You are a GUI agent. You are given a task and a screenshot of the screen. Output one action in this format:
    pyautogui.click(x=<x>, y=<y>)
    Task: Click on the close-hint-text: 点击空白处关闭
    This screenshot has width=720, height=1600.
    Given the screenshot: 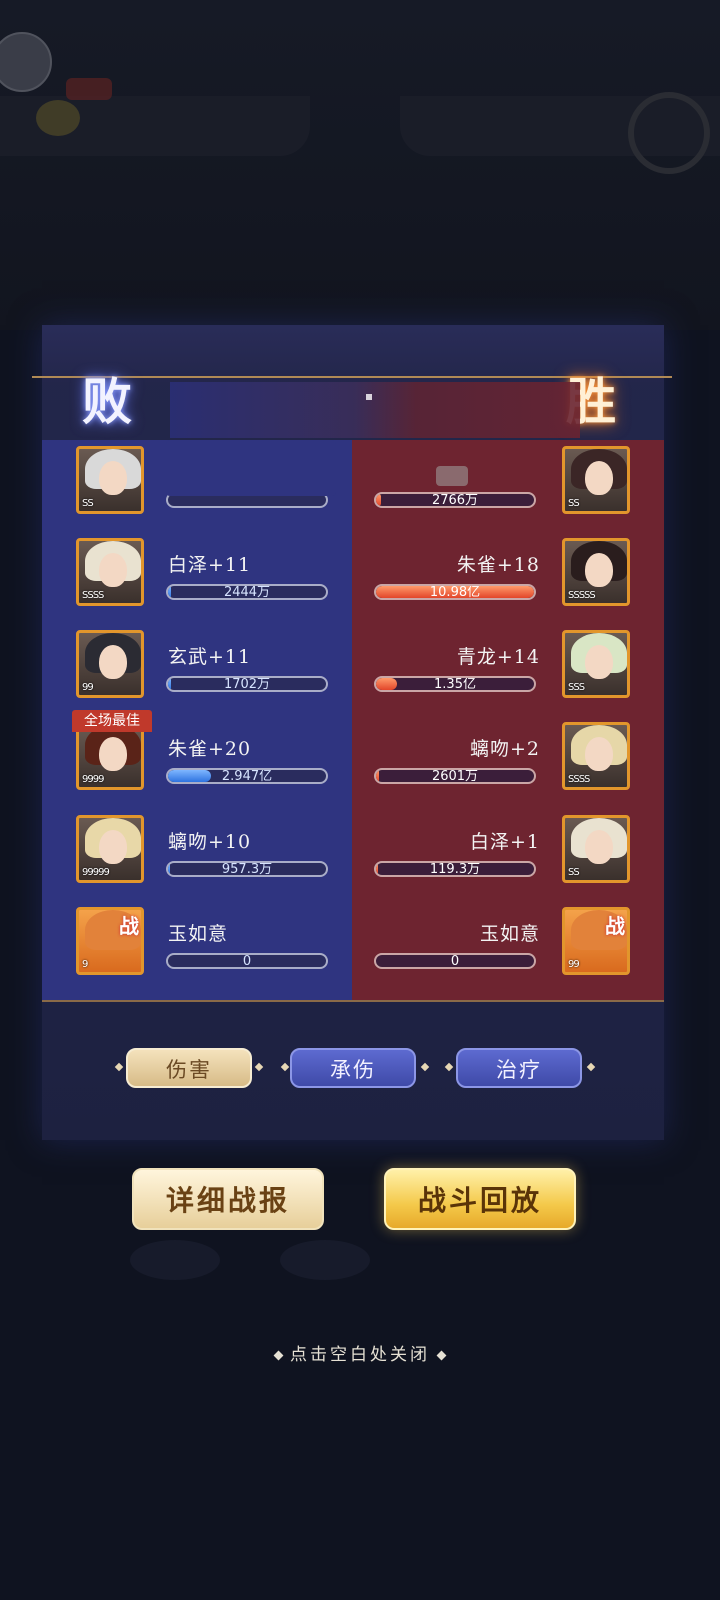 What is the action you would take?
    pyautogui.click(x=360, y=1355)
    